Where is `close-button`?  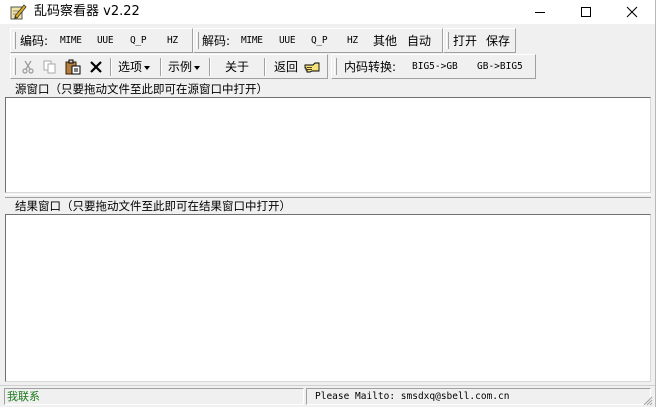 close-button is located at coordinates (632, 12).